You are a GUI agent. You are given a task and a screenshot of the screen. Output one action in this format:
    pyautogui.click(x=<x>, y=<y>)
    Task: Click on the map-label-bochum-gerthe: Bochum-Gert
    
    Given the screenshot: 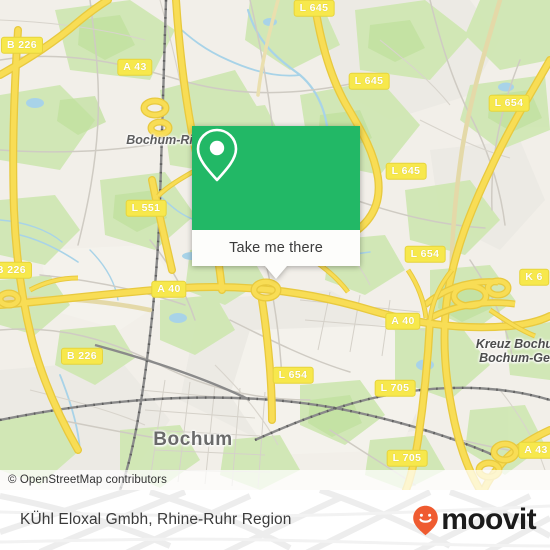 What is the action you would take?
    pyautogui.click(x=514, y=358)
    